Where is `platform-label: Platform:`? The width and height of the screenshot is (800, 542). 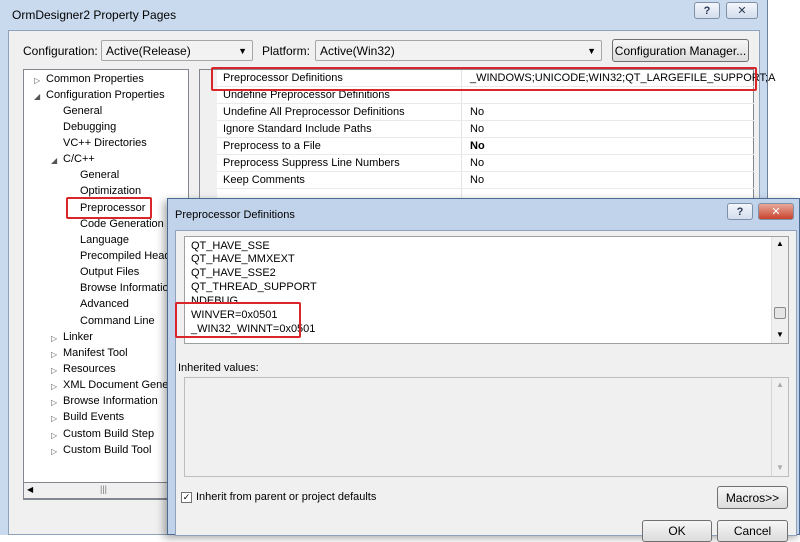
platform-label: Platform: is located at coordinates (286, 51).